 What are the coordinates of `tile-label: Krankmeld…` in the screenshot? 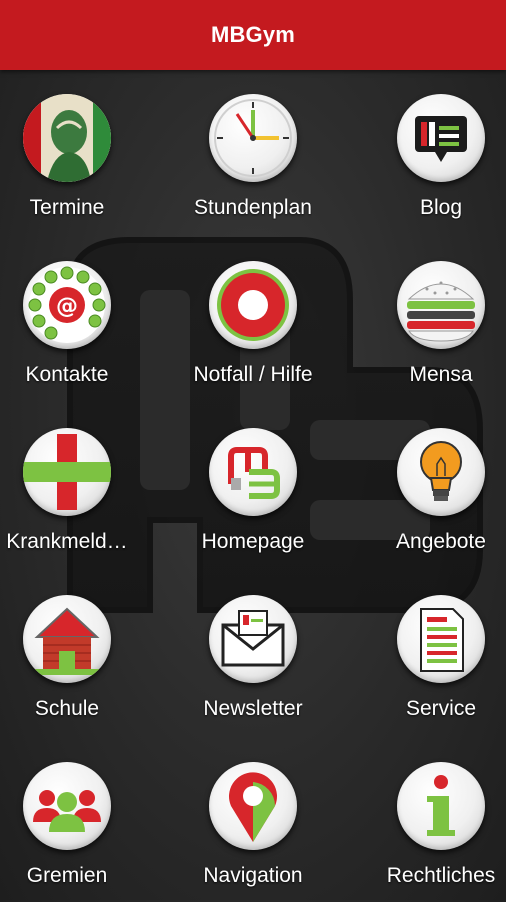 It's located at (67, 541).